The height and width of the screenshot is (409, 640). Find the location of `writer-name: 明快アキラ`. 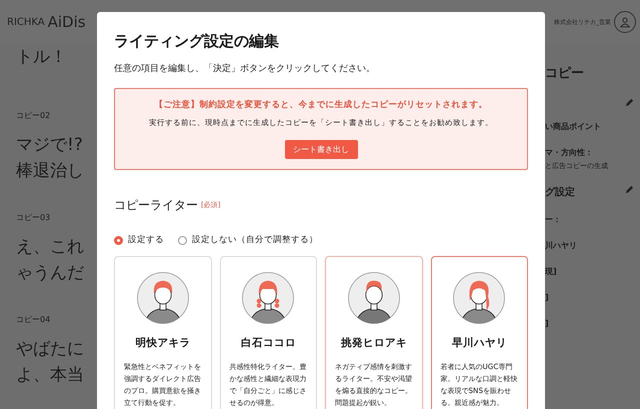

writer-name: 明快アキラ is located at coordinates (162, 343).